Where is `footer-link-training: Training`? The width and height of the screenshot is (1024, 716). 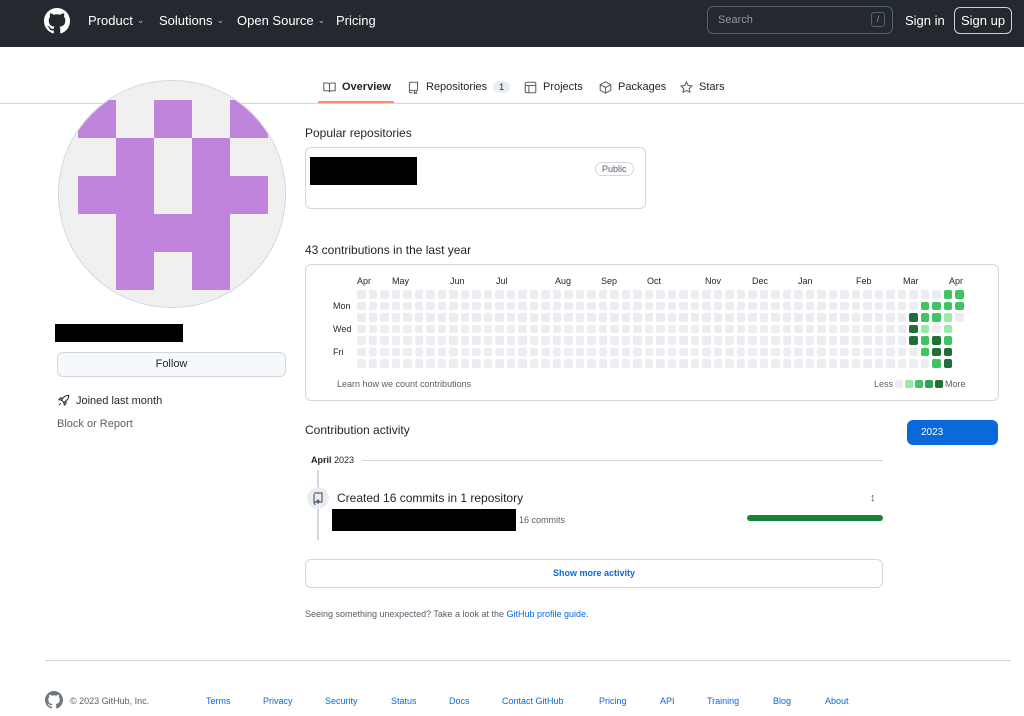
footer-link-training: Training is located at coordinates (723, 701).